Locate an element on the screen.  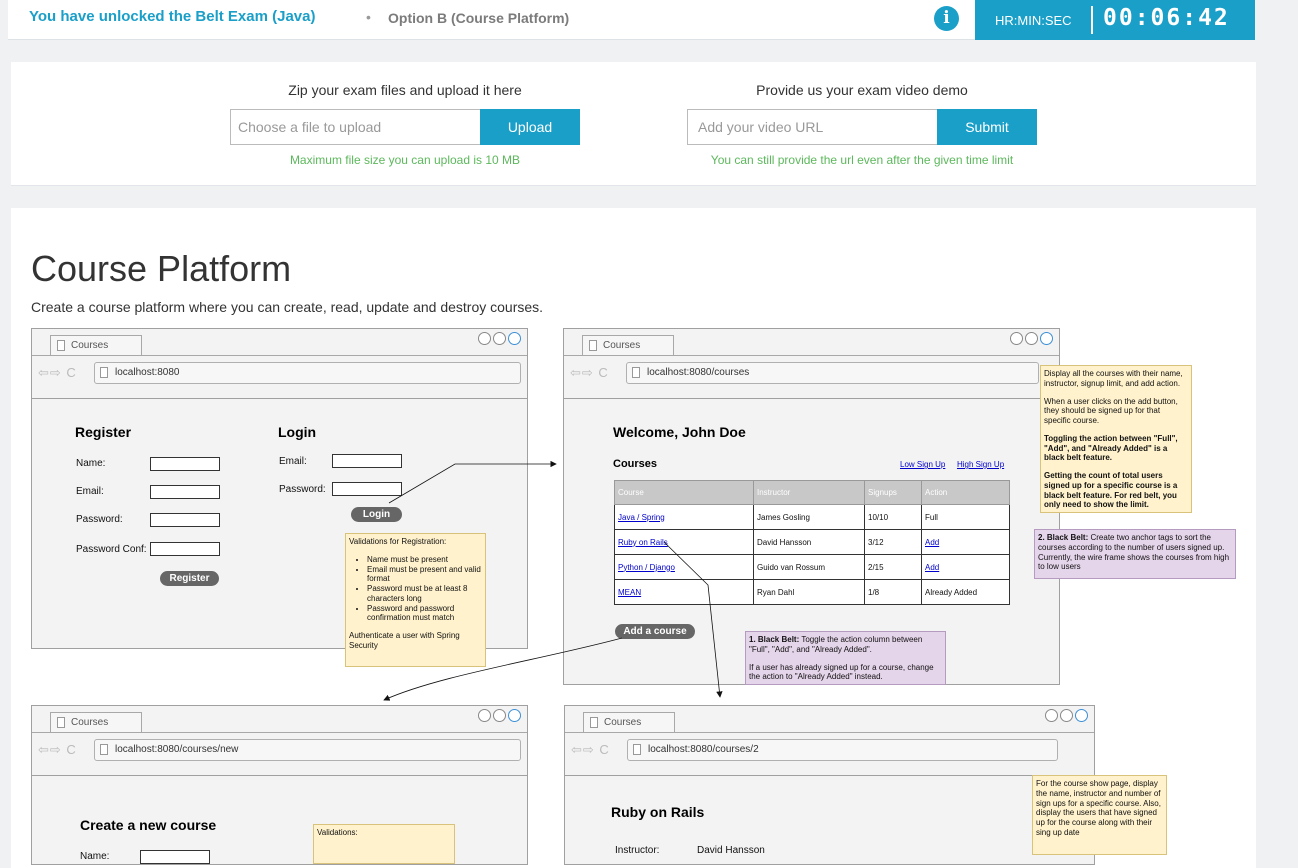
high-signup-link: High Sign Up is located at coordinates (981, 464).